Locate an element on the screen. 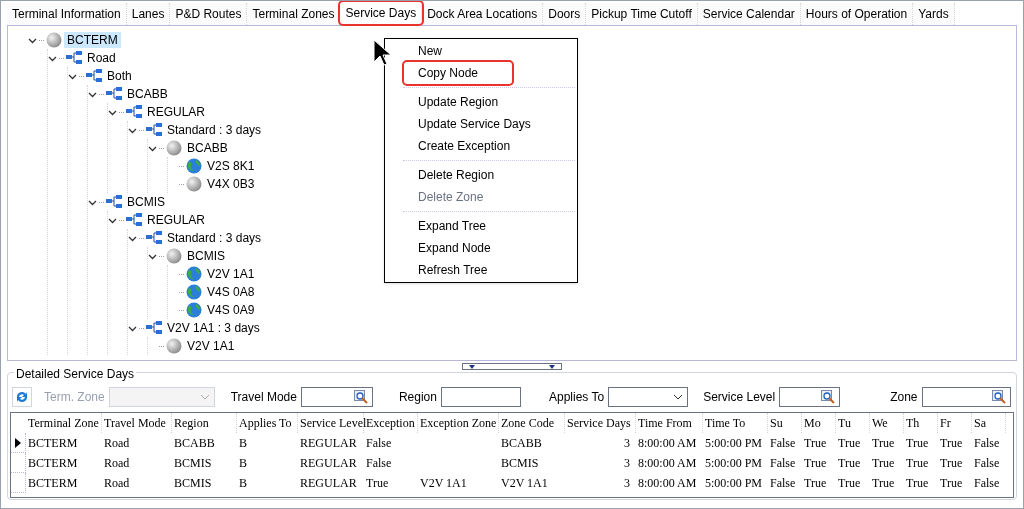 Image resolution: width=1024 pixels, height=509 pixels. menu-item: Expand Node is located at coordinates (481, 248).